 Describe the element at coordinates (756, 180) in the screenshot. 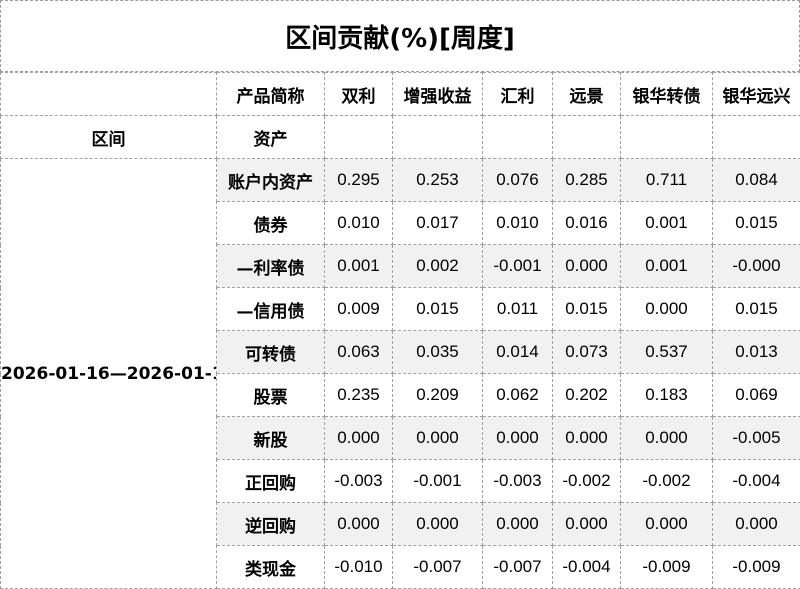

I see `value-cell: 0.084` at that location.